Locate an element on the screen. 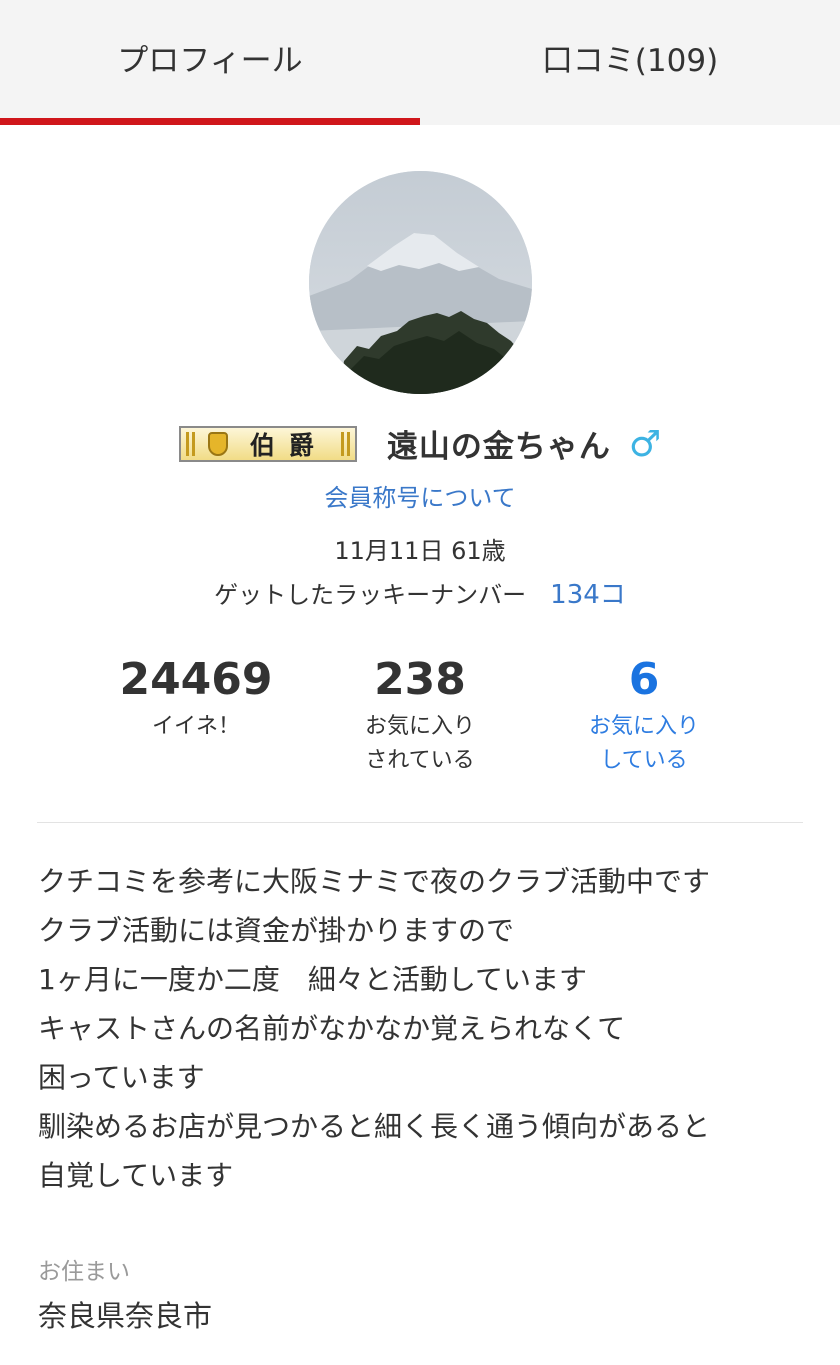 Image resolution: width=840 pixels, height=1365 pixels. tab-reviews: 口コミ(109) is located at coordinates (630, 62).